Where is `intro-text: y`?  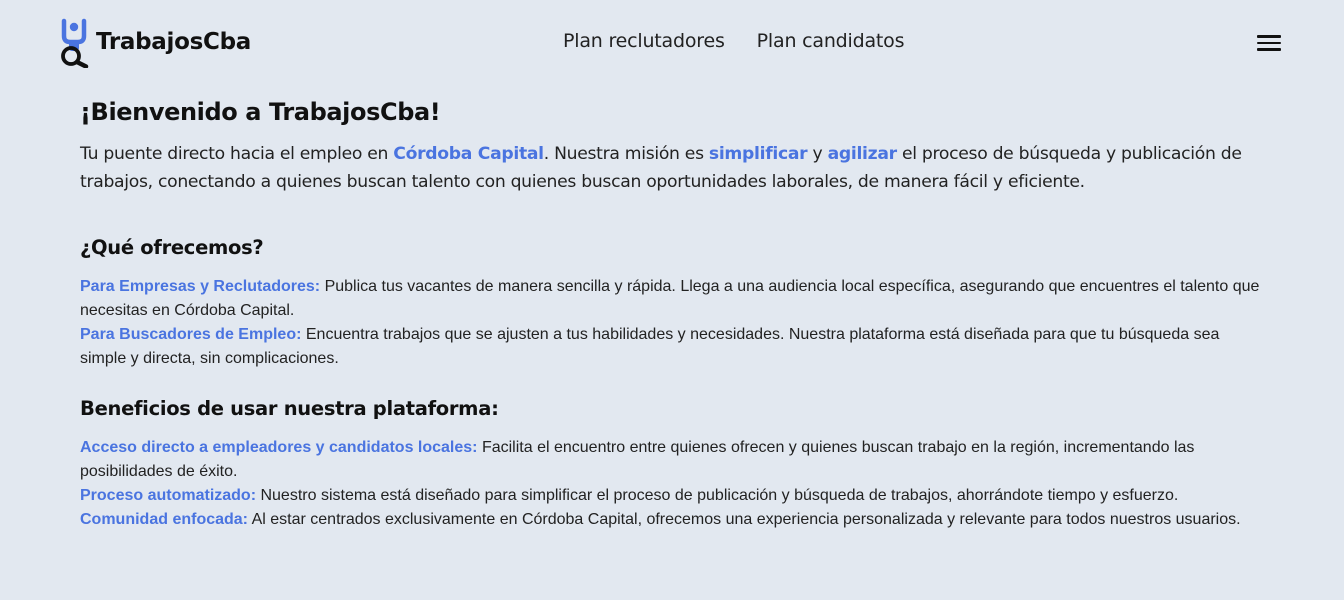 intro-text: y is located at coordinates (817, 154).